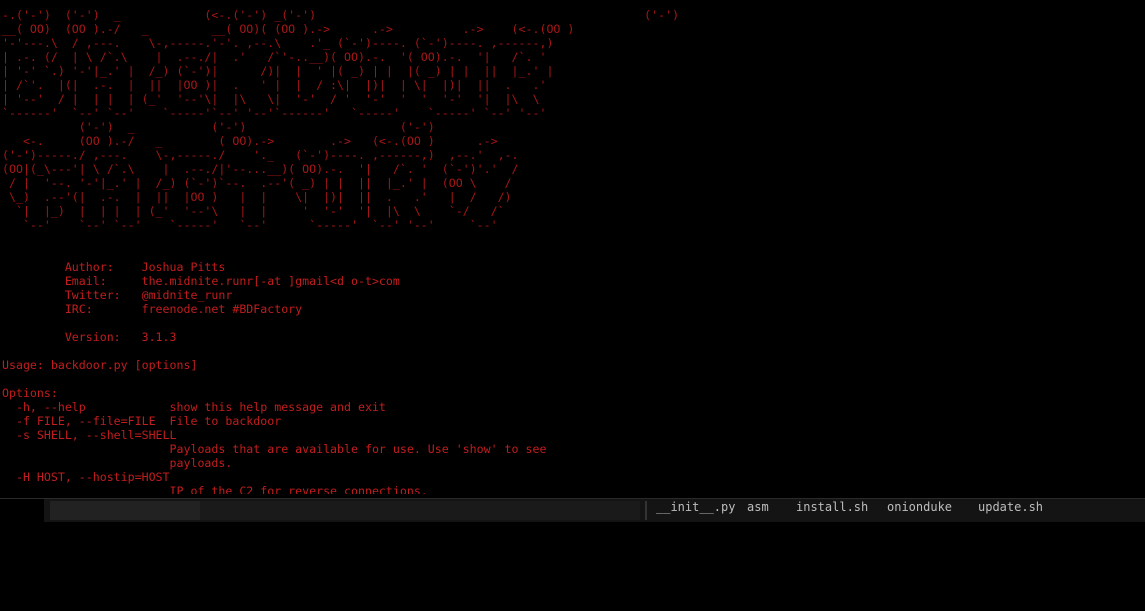  I want to click on terminal-line: Version: 3.1.3, so click(89, 337).